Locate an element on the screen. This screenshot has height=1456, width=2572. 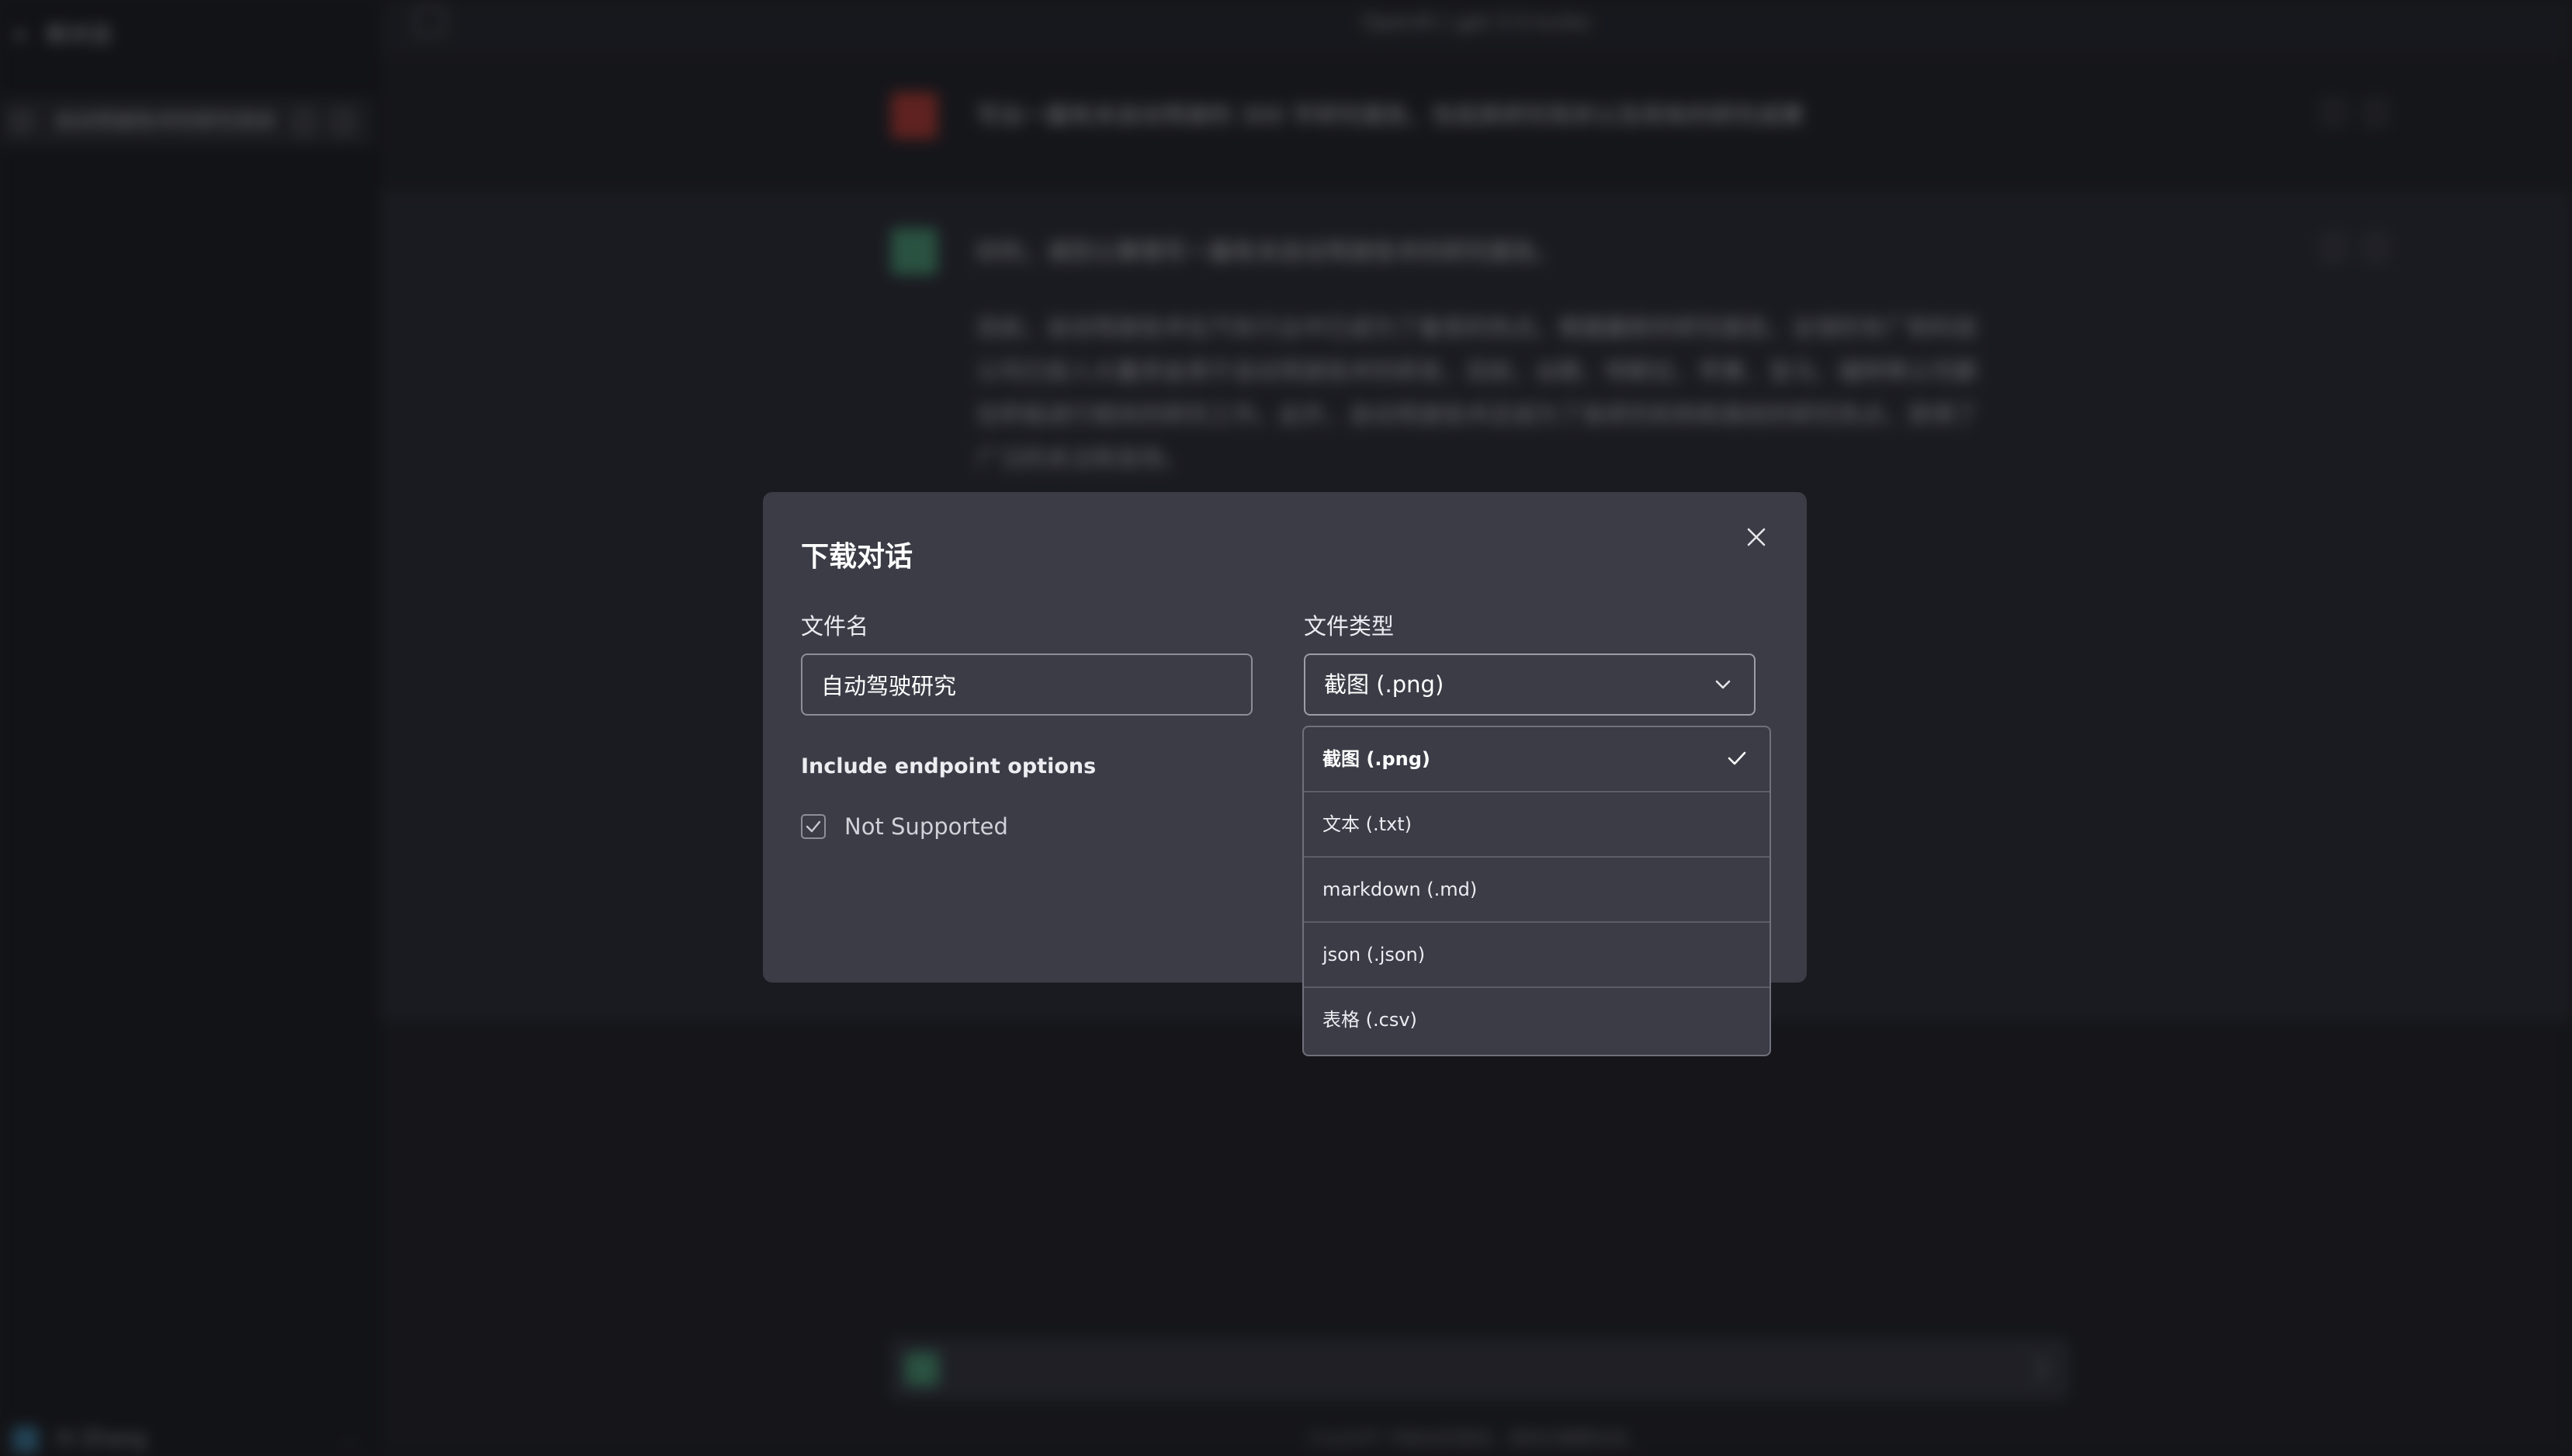
filetype-select: 截图 (.png) is located at coordinates (1530, 684).